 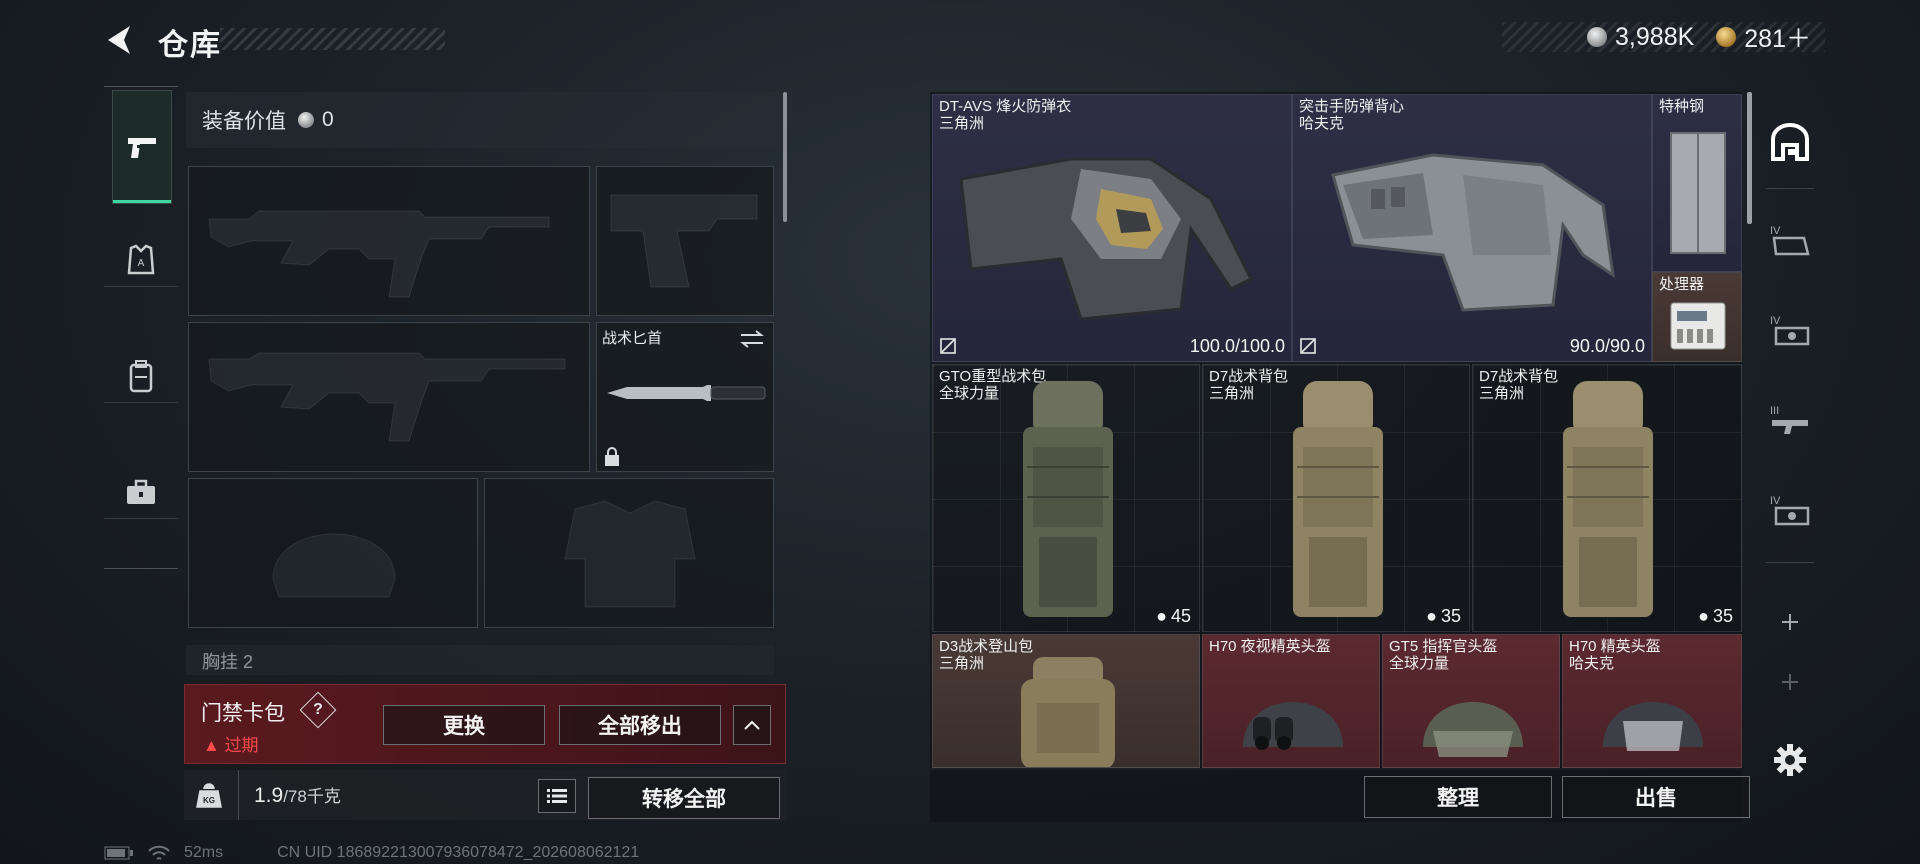 What do you see at coordinates (1237, 346) in the screenshot?
I see `item-durability: 100.0/100.0` at bounding box center [1237, 346].